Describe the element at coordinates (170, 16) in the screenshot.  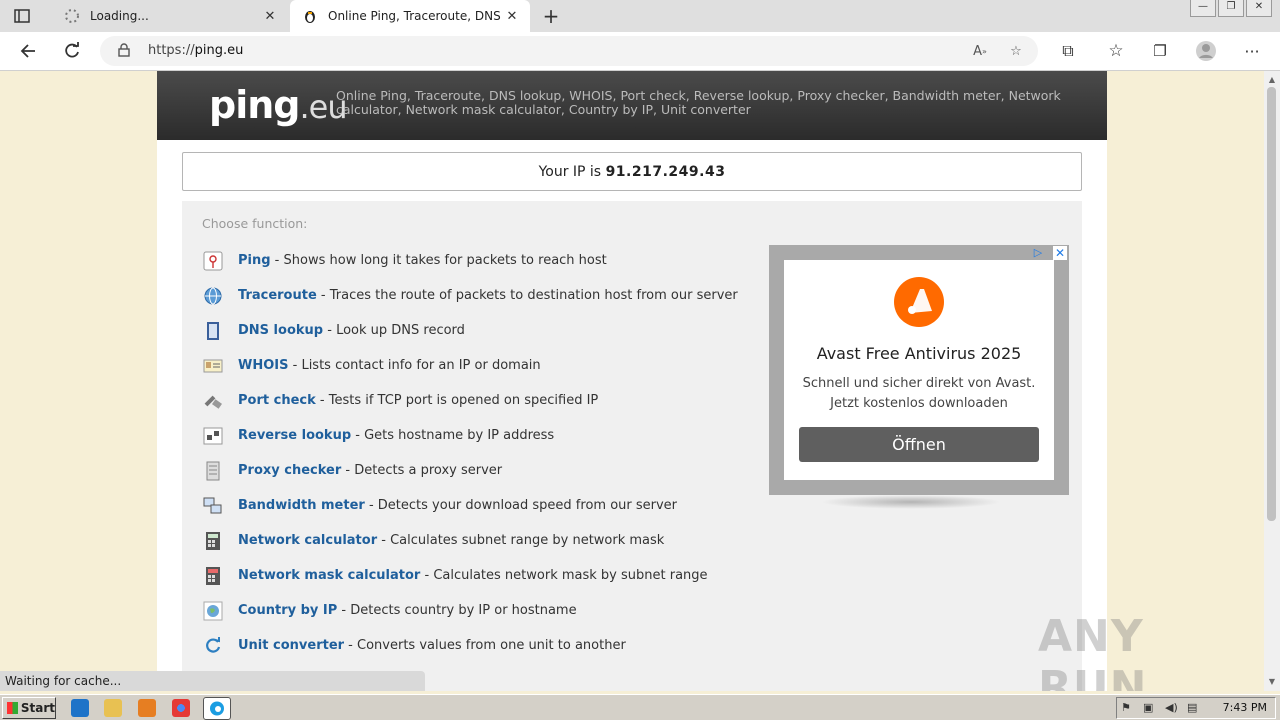
I see `tab-loading: Loading... ✕` at that location.